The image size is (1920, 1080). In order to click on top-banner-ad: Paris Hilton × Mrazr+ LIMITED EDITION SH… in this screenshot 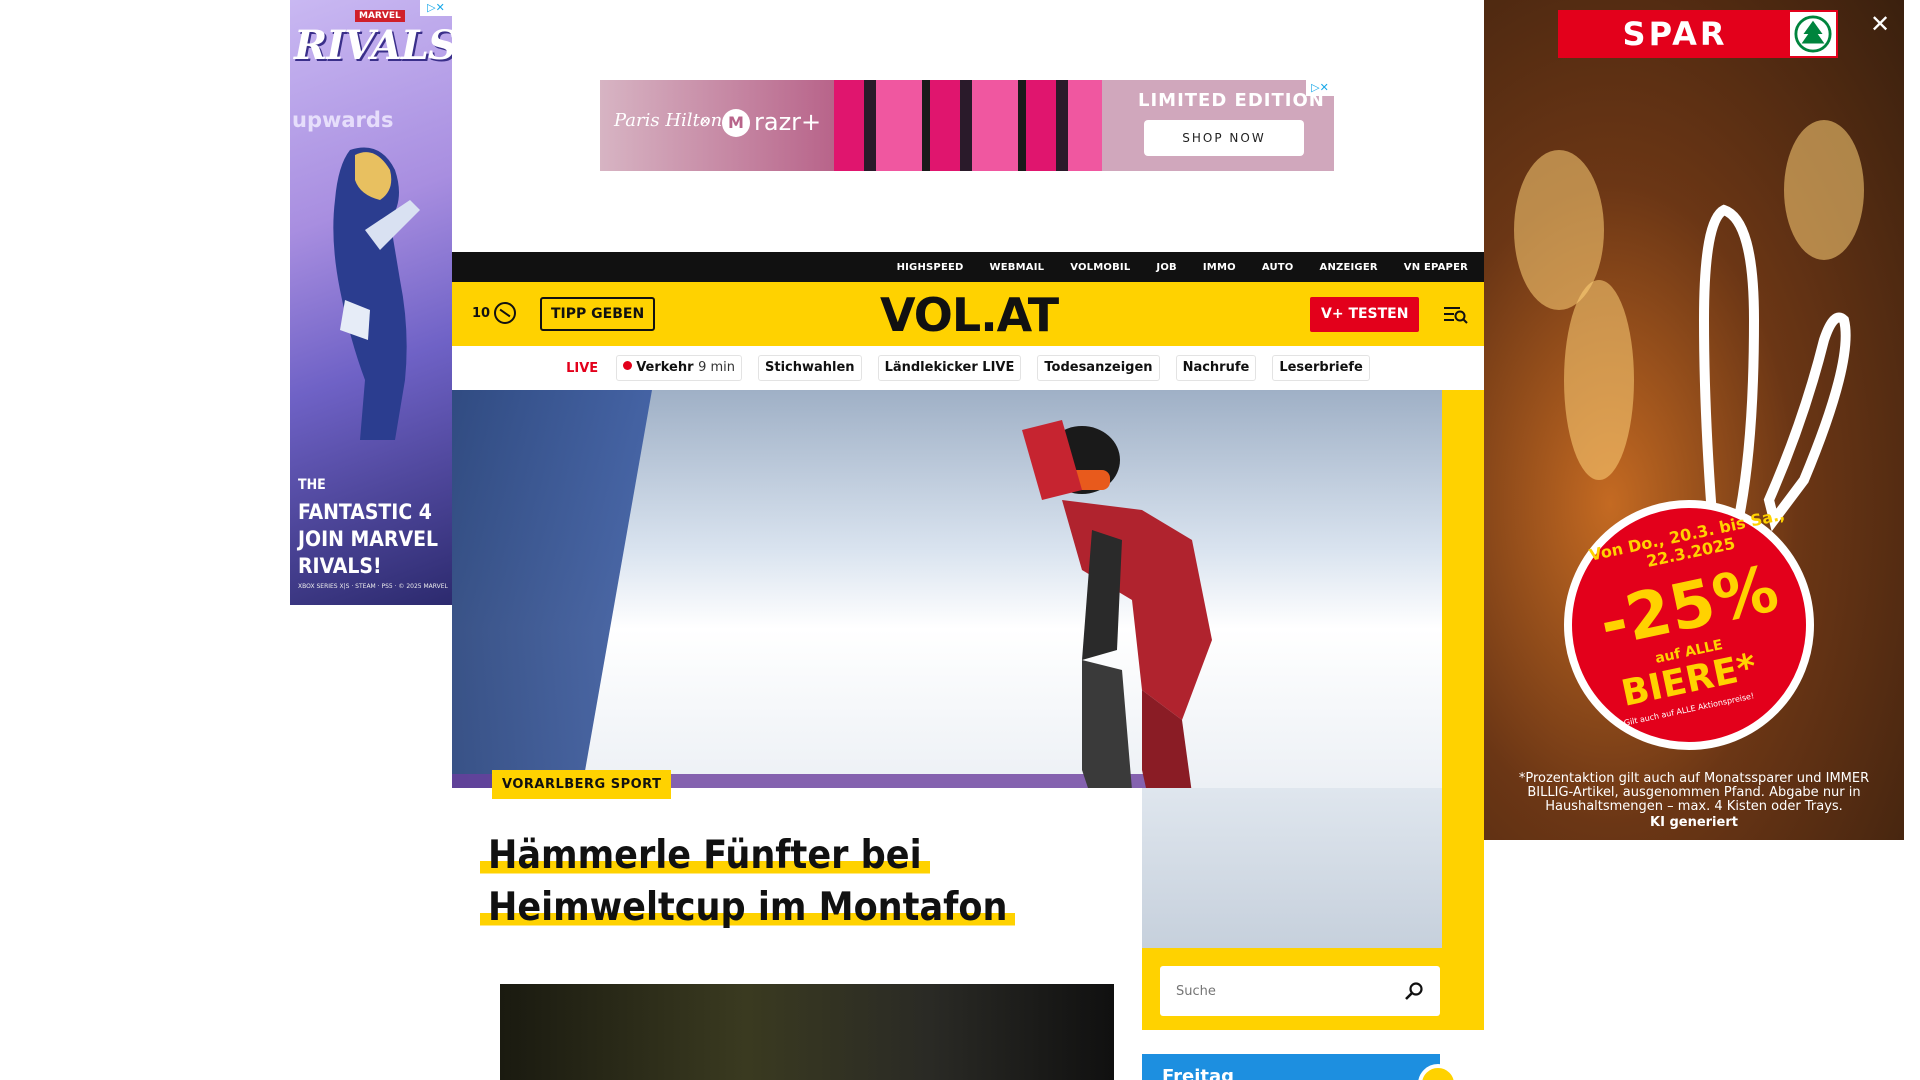, I will do `click(967, 125)`.